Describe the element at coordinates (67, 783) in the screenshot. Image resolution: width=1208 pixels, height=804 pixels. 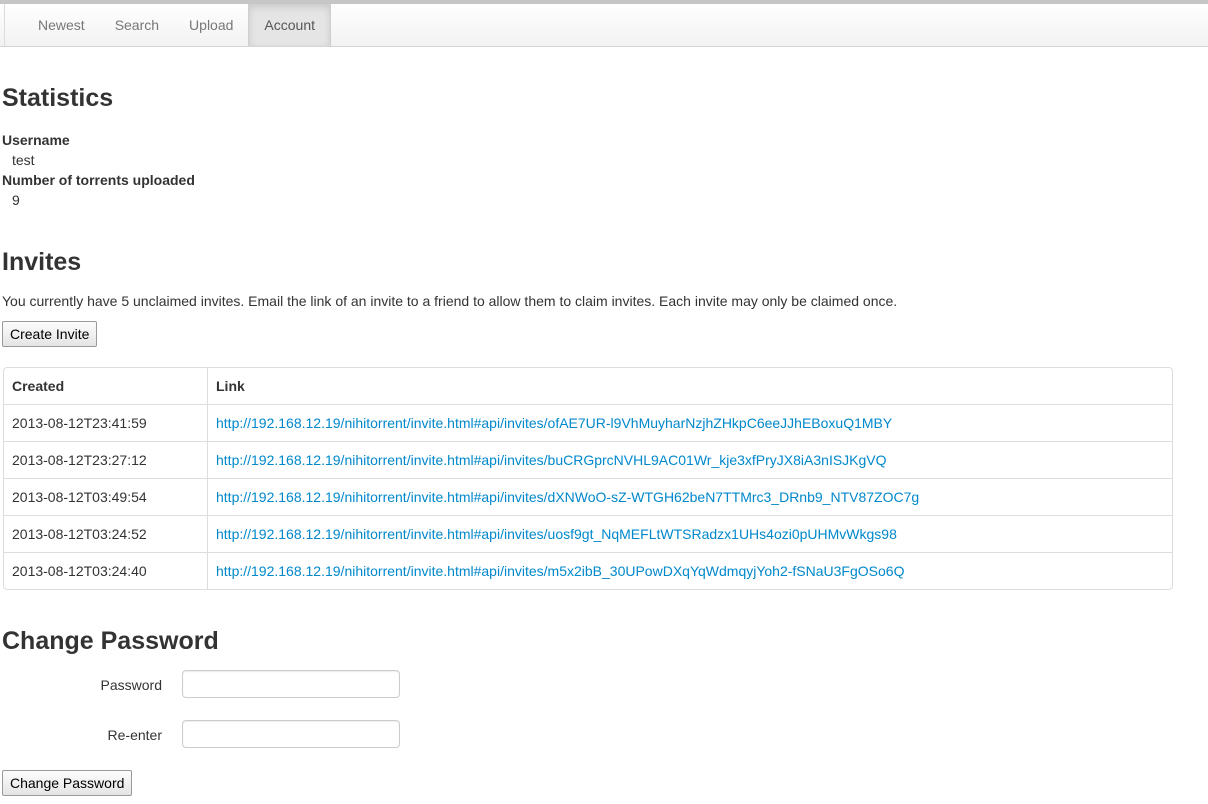
I see `change-password-button: Change Password` at that location.